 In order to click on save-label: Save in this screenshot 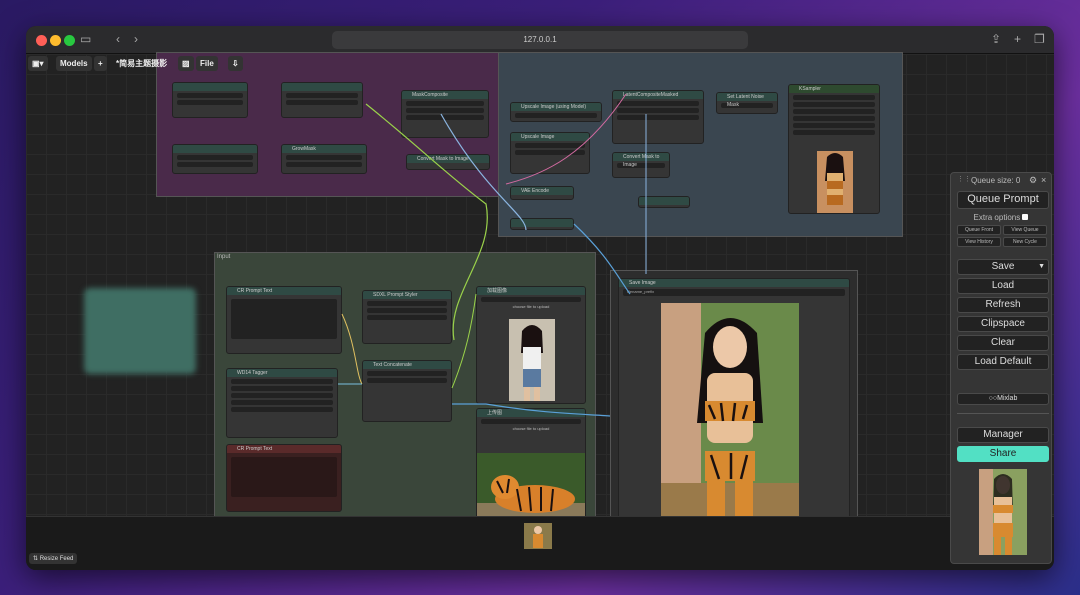, I will do `click(1003, 266)`.